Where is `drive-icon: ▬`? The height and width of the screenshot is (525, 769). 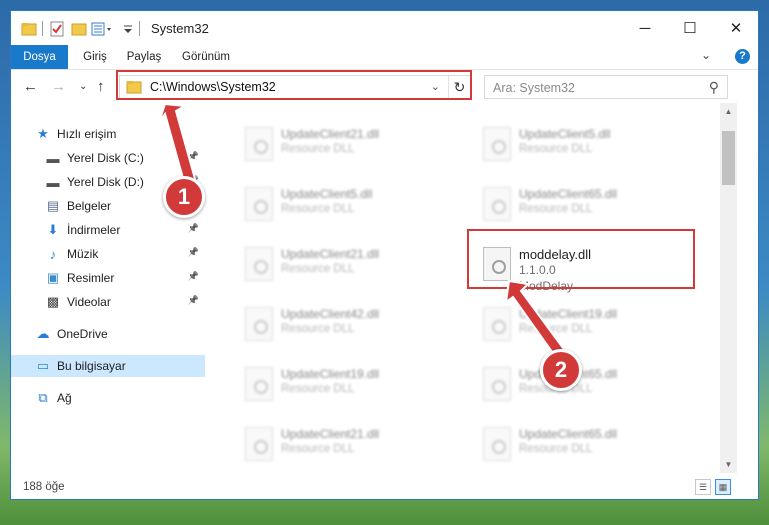
drive-icon: ▬ is located at coordinates (53, 158).